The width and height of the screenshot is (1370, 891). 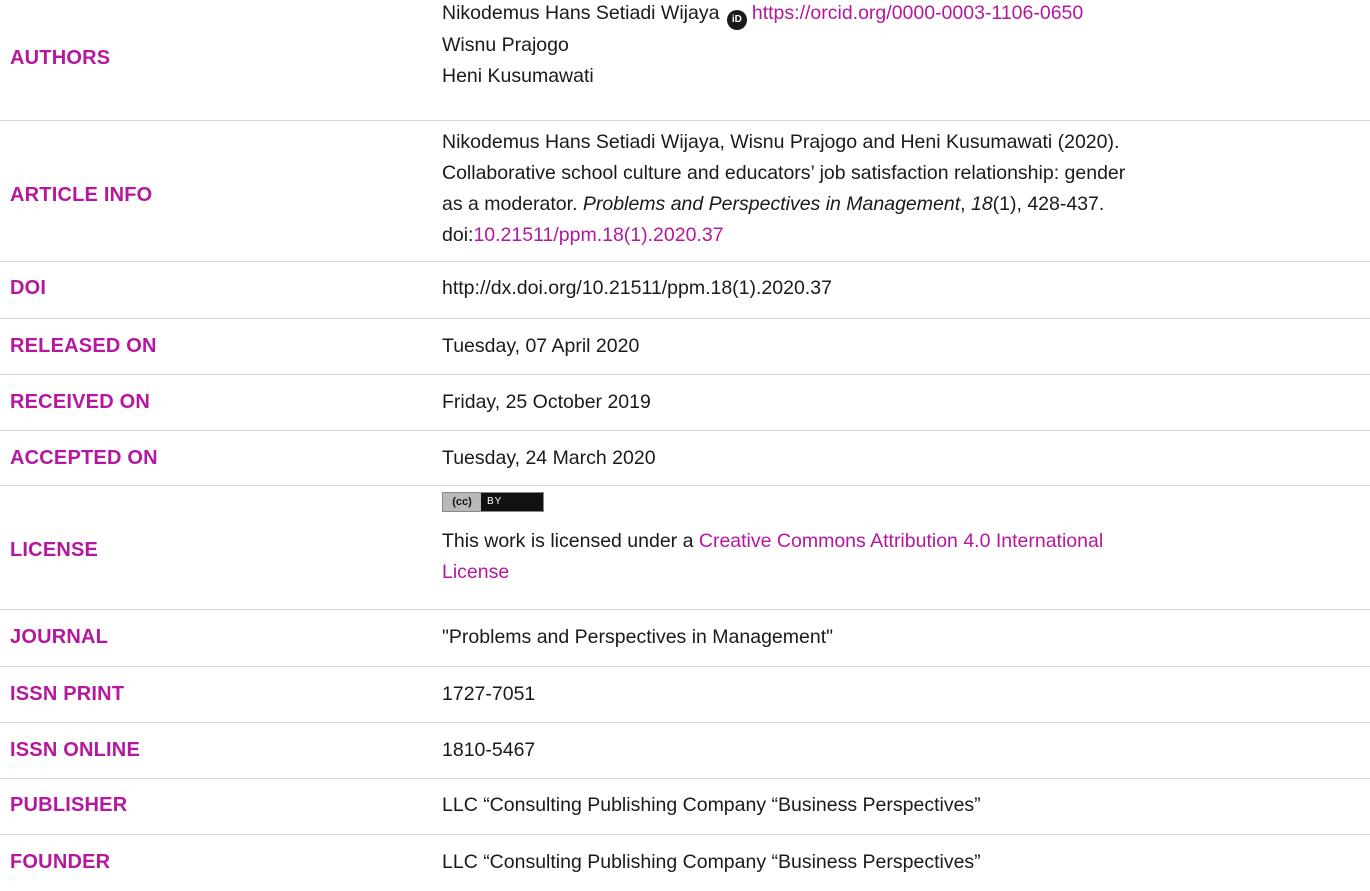 I want to click on row-accepted-on: ACCEPTED ON Tuesday, 24 March 2020, so click(x=685, y=458).